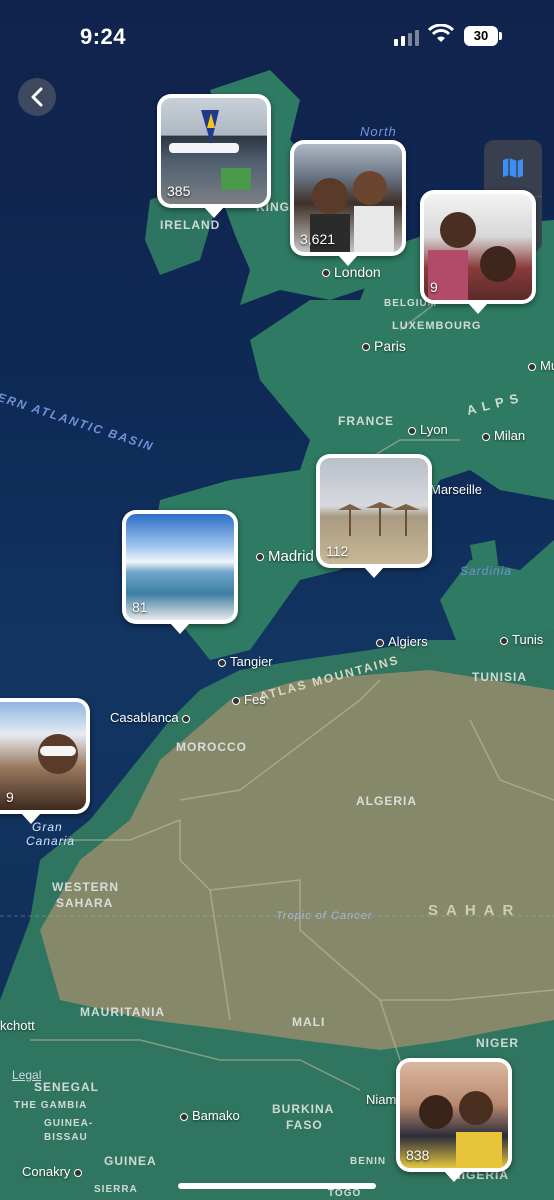  I want to click on photo-pin-canary: 9, so click(45, 761).